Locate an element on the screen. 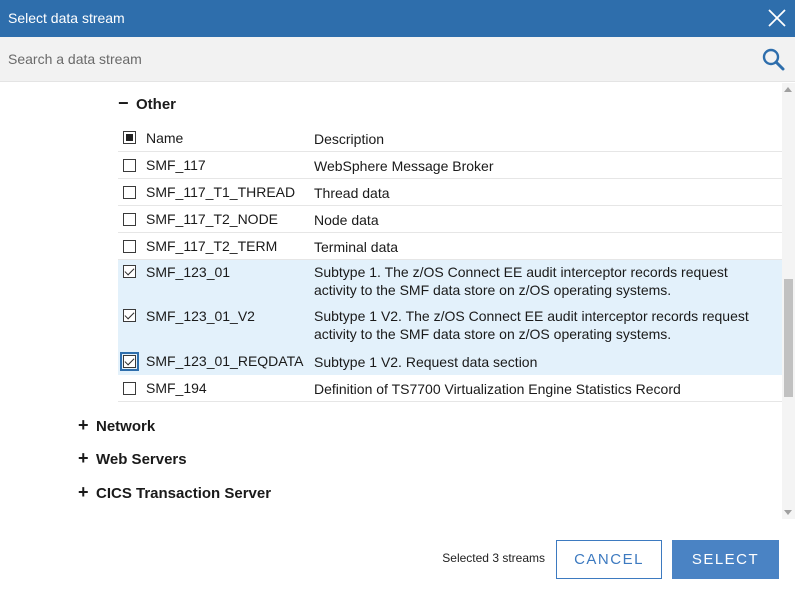 This screenshot has height=596, width=795. group-header-other: − Other is located at coordinates (147, 103).